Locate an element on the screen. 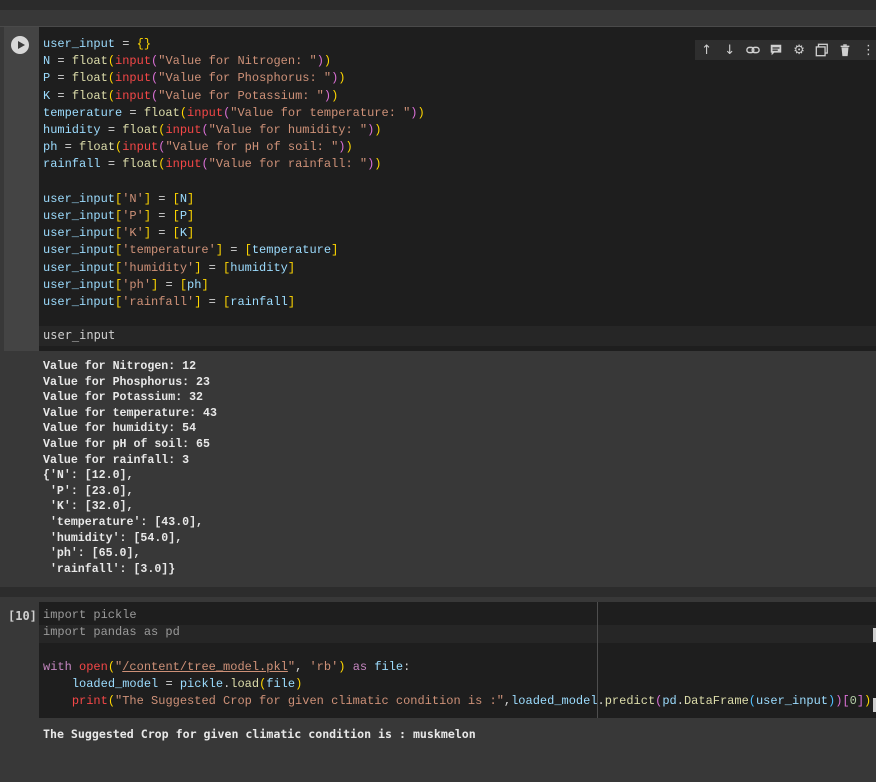  mirror-cell-icon is located at coordinates (822, 50).